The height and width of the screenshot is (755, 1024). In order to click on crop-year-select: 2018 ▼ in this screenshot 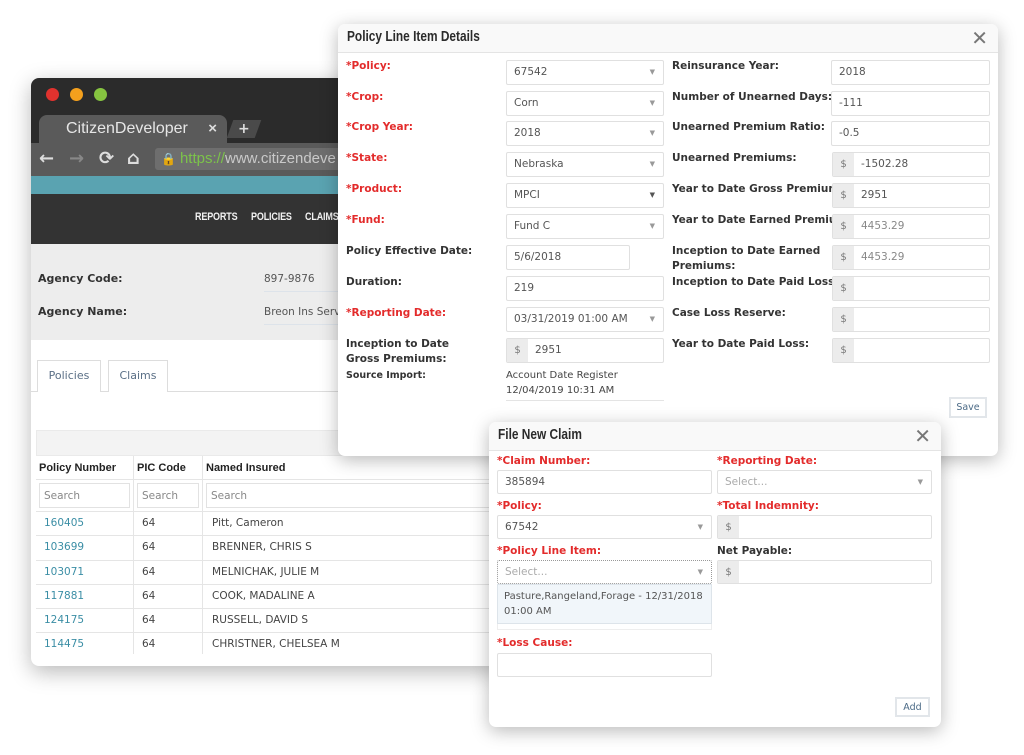, I will do `click(585, 133)`.